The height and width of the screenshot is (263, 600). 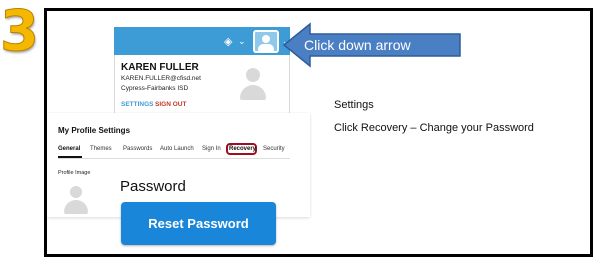 What do you see at coordinates (198, 223) in the screenshot?
I see `reset-password-button: Reset Password` at bounding box center [198, 223].